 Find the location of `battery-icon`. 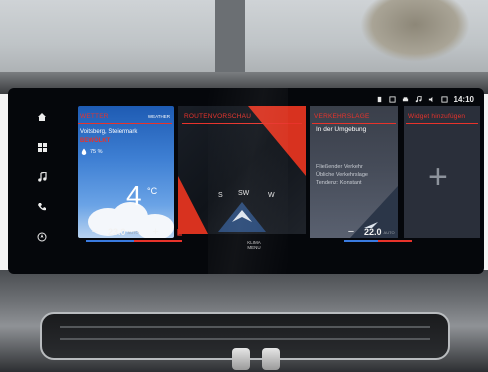

battery-icon is located at coordinates (379, 99).